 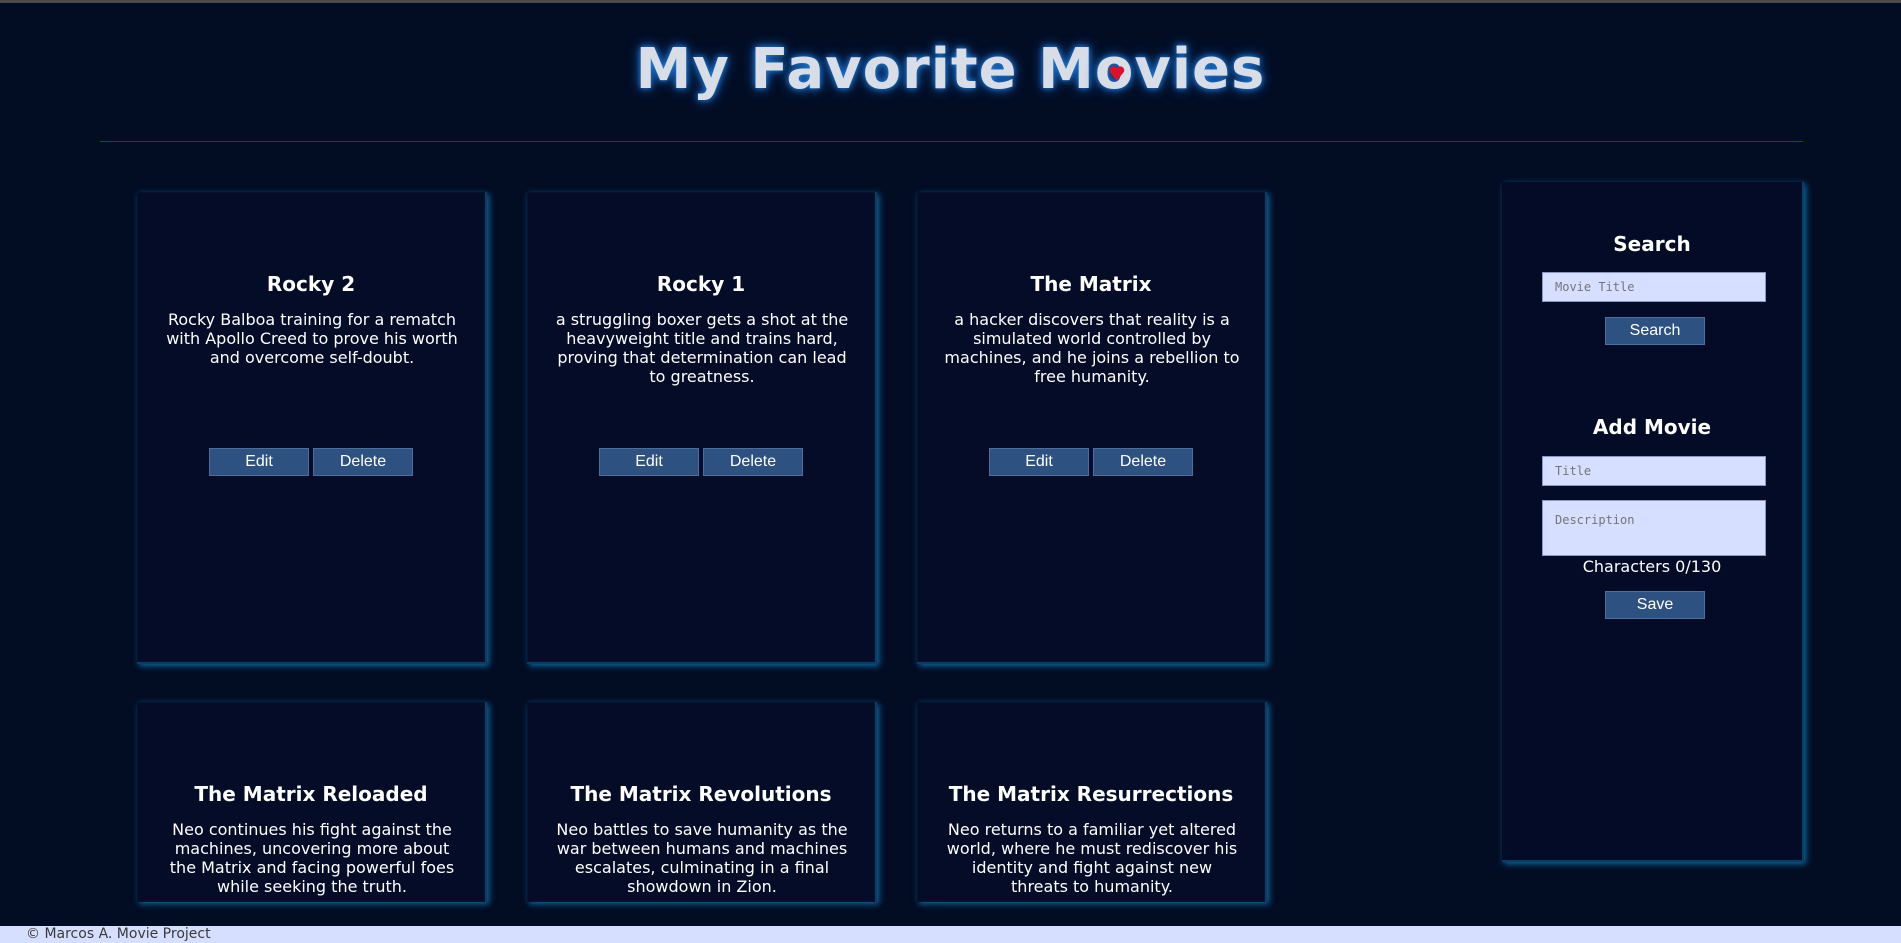 What do you see at coordinates (1200, 69) in the screenshot?
I see `title-text-end: vies` at bounding box center [1200, 69].